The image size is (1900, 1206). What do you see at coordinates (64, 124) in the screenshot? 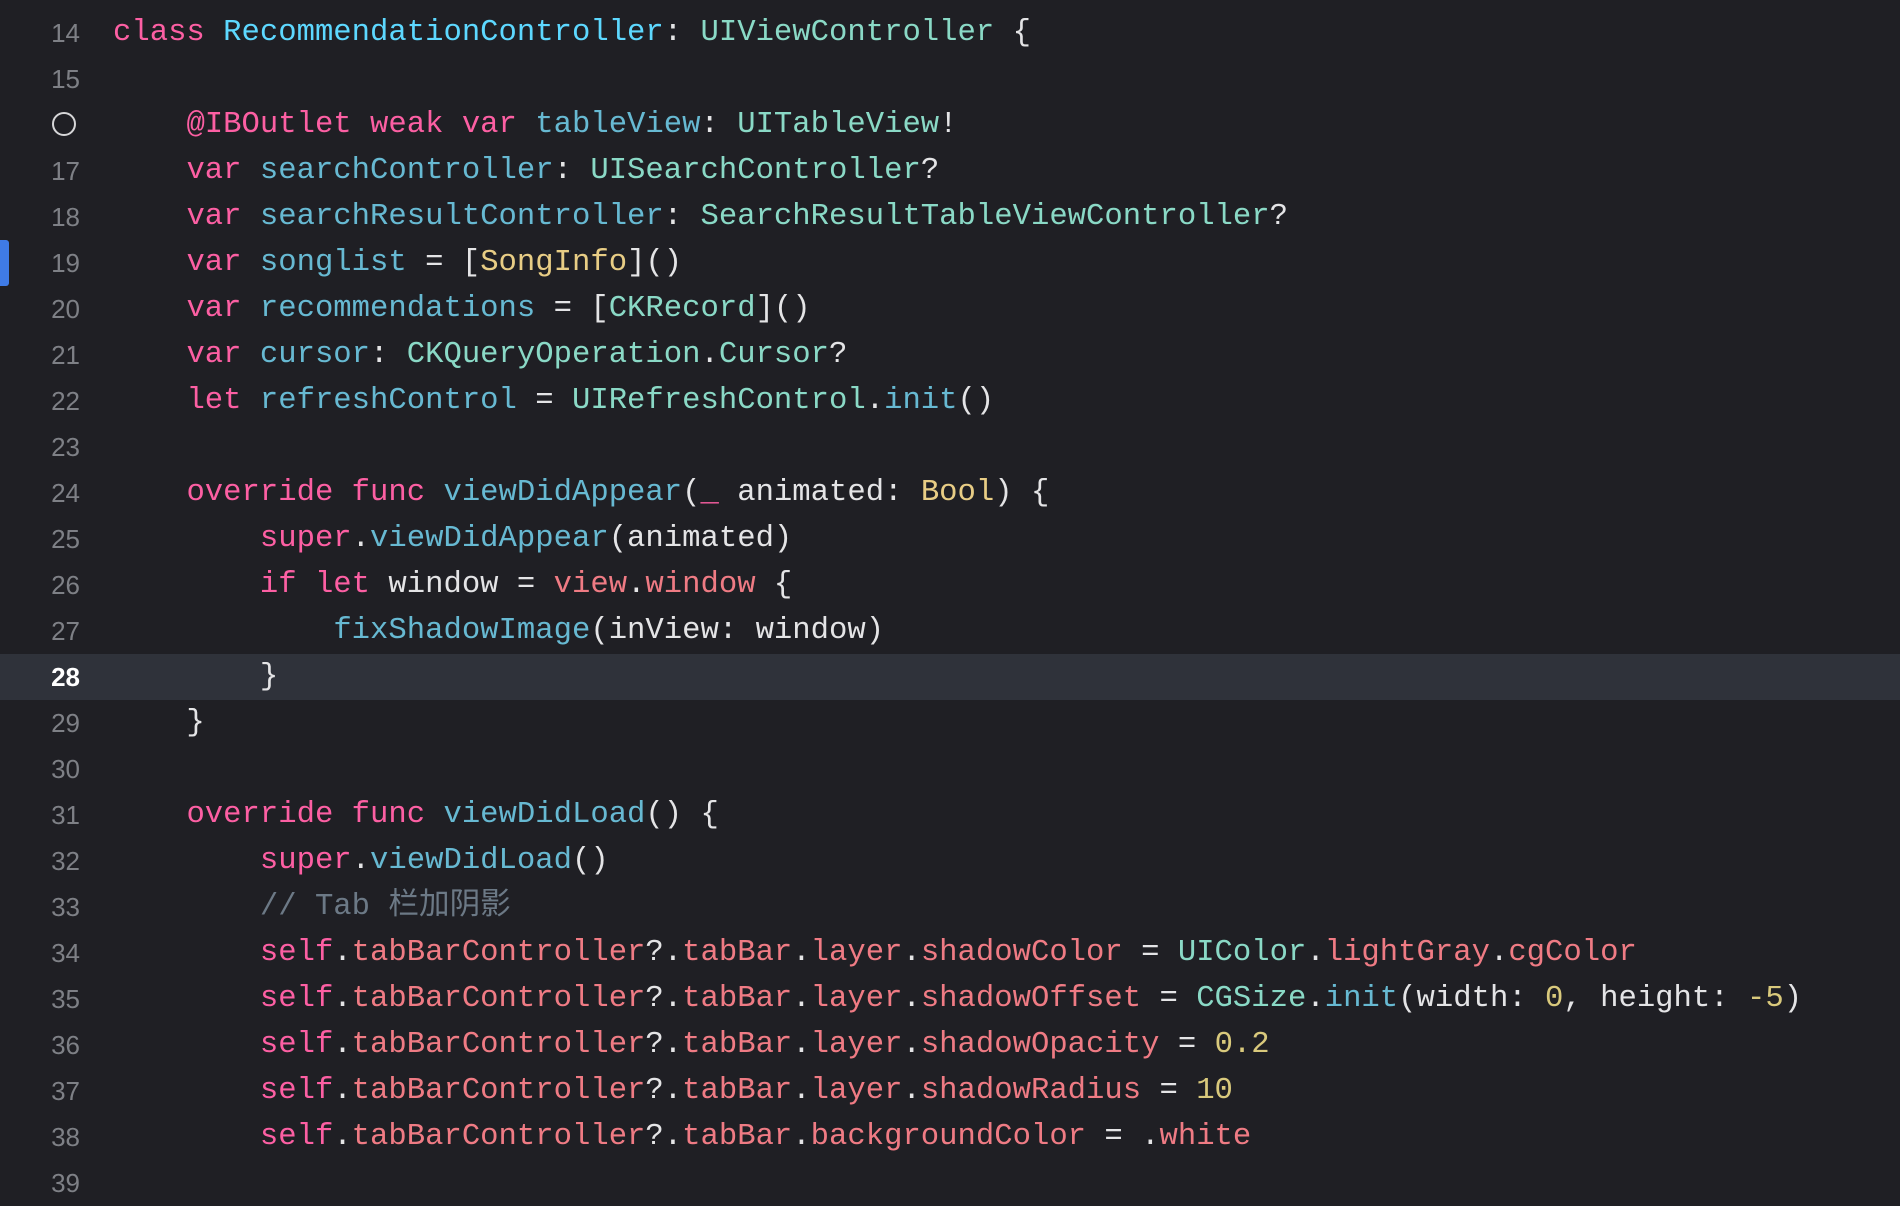
I see `outlet-connection-icon` at bounding box center [64, 124].